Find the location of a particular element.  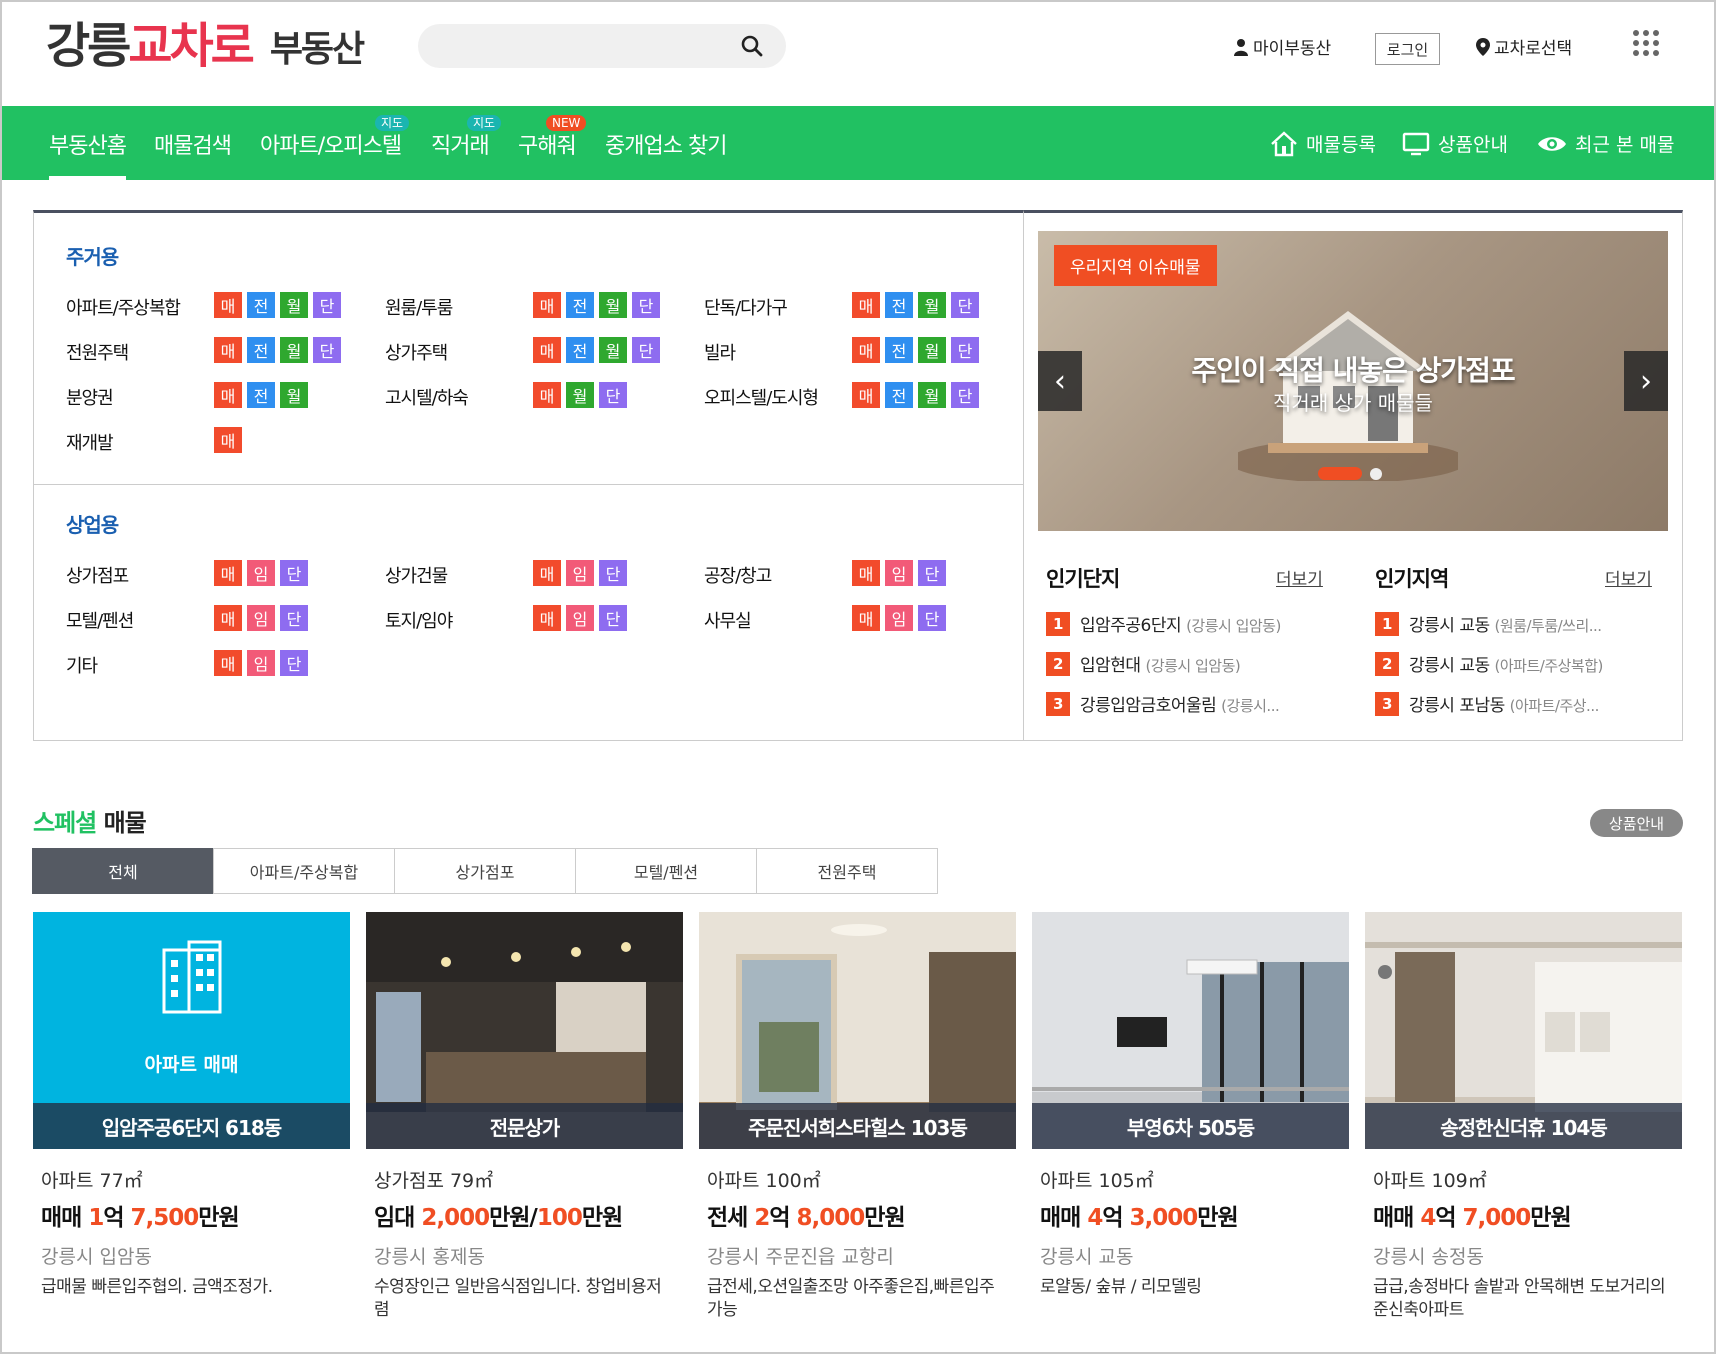

nav-register: 매물등록 is located at coordinates (1323, 143).